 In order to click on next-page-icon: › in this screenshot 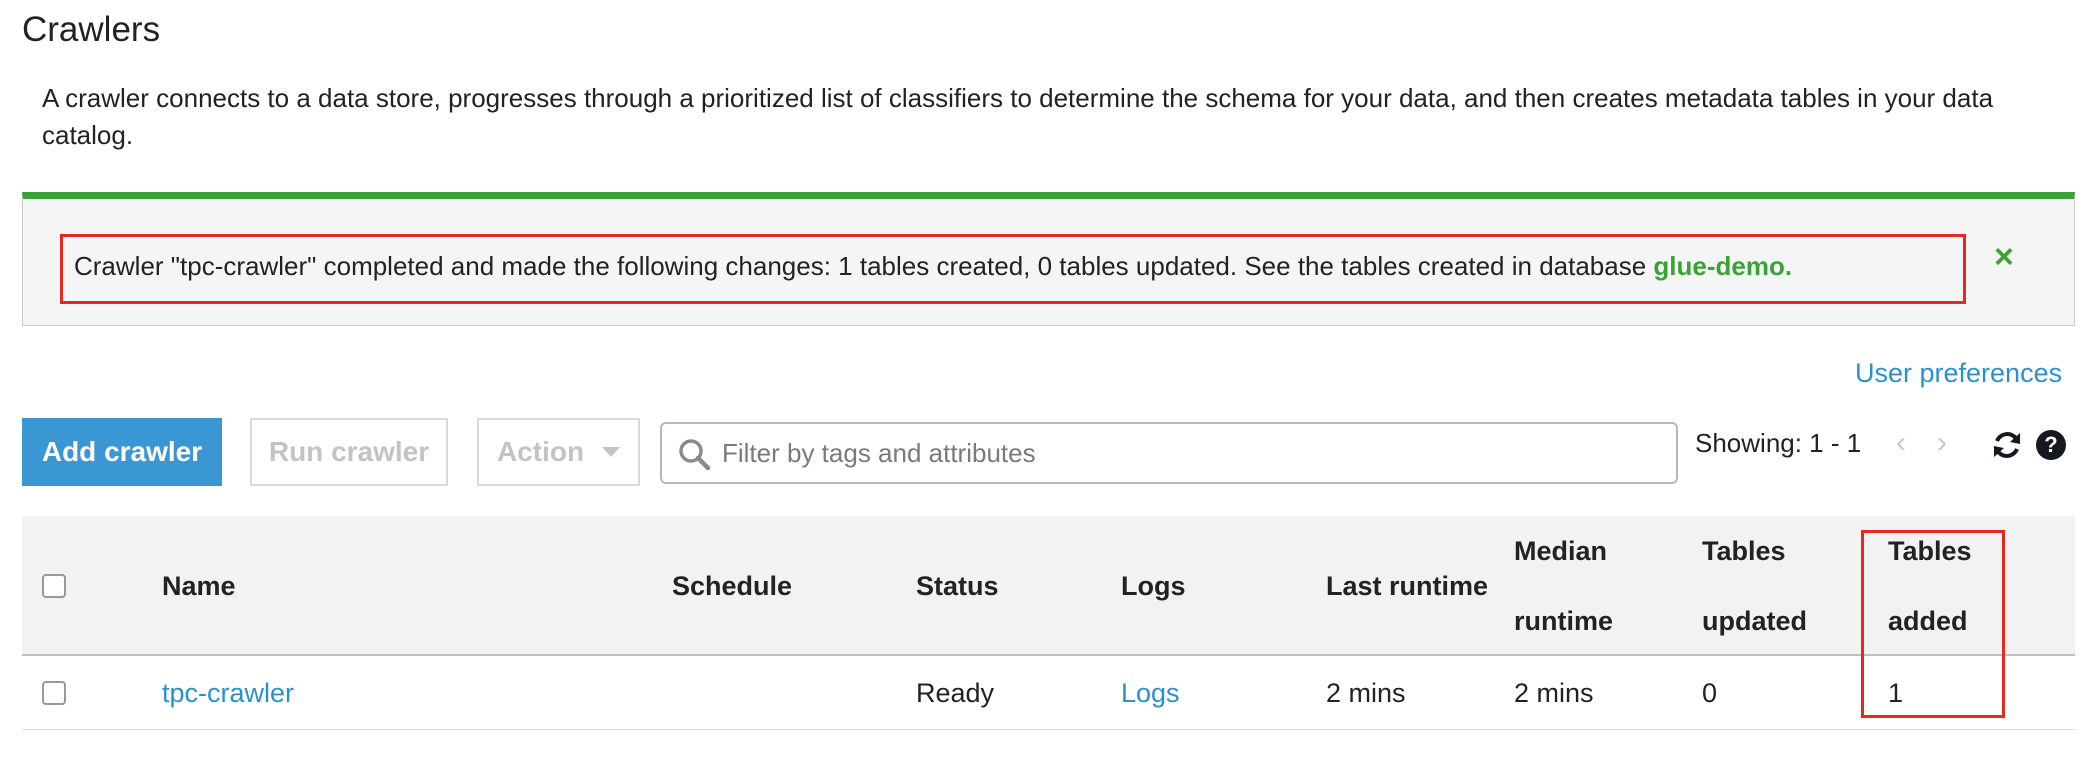, I will do `click(1942, 443)`.